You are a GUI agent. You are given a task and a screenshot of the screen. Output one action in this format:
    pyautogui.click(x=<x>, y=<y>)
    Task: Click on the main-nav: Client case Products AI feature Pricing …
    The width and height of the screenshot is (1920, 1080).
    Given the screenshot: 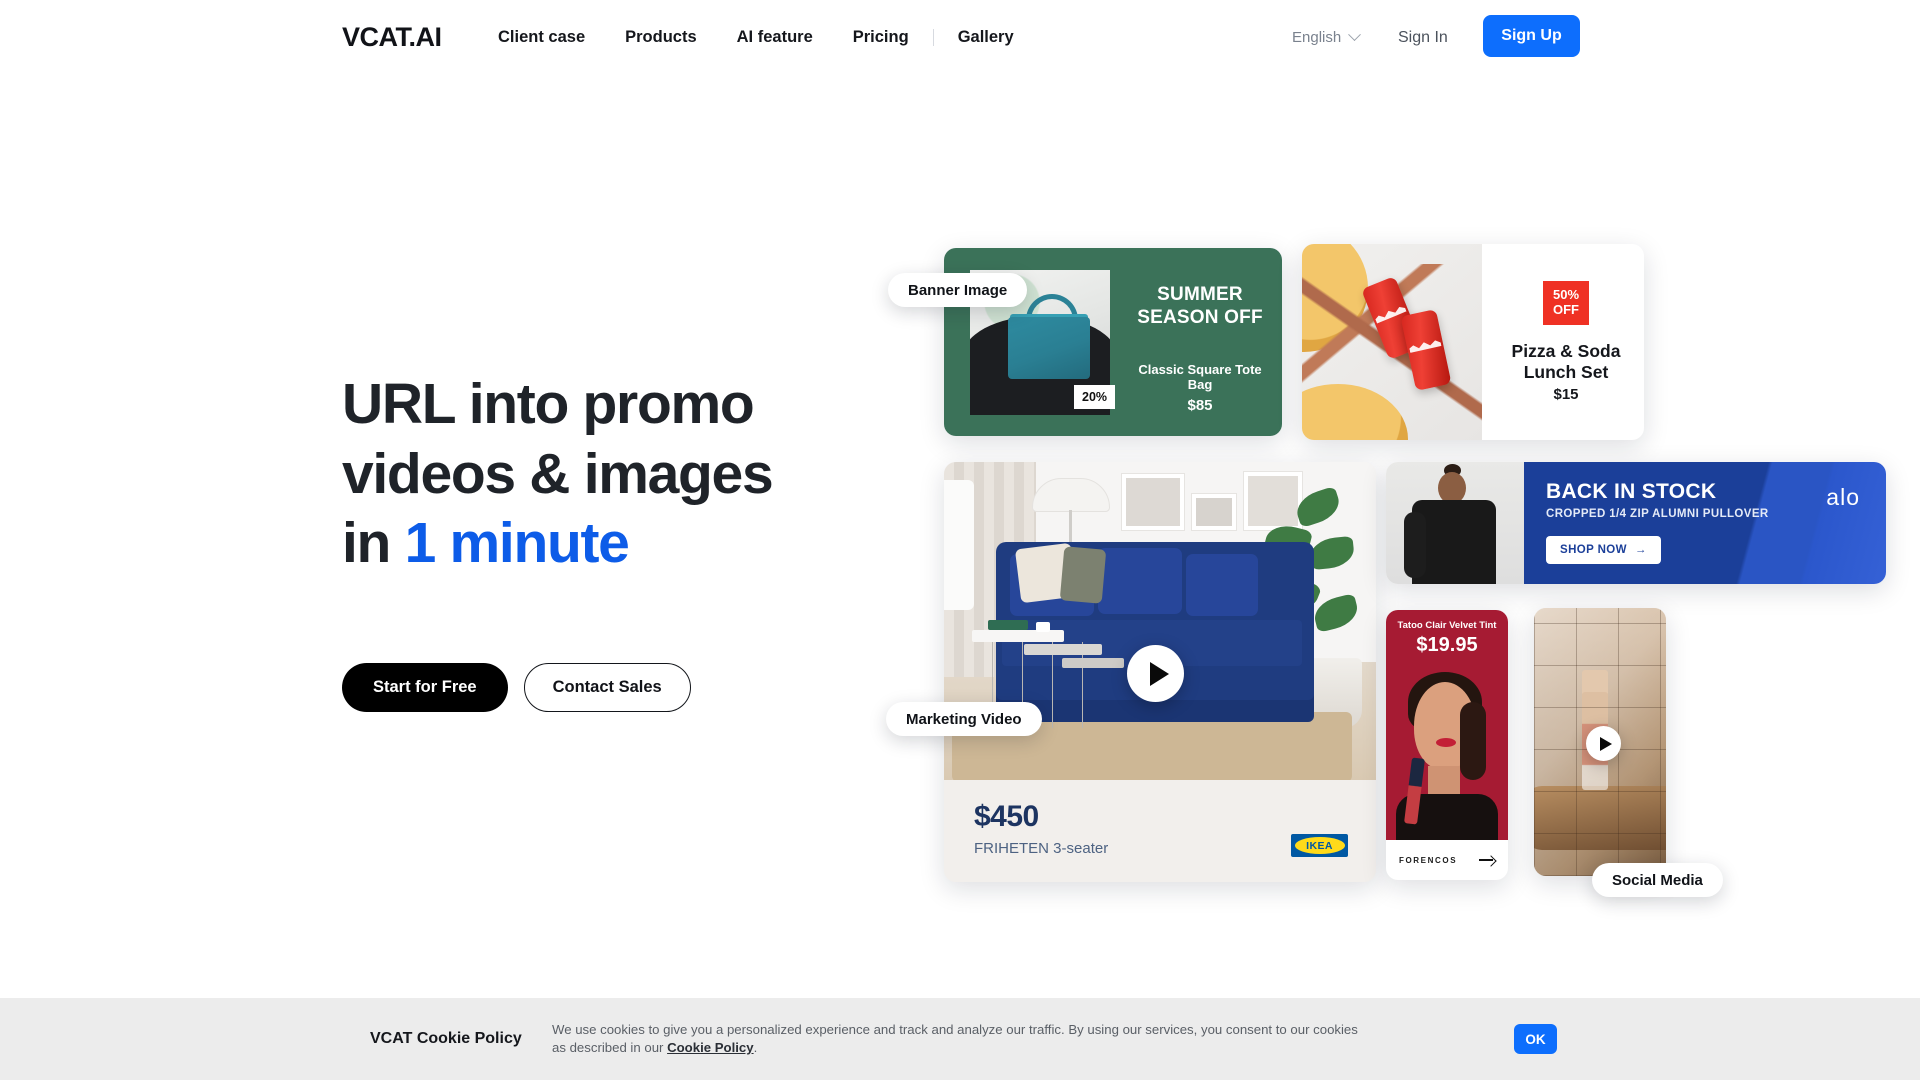 What is the action you would take?
    pyautogui.click(x=756, y=37)
    